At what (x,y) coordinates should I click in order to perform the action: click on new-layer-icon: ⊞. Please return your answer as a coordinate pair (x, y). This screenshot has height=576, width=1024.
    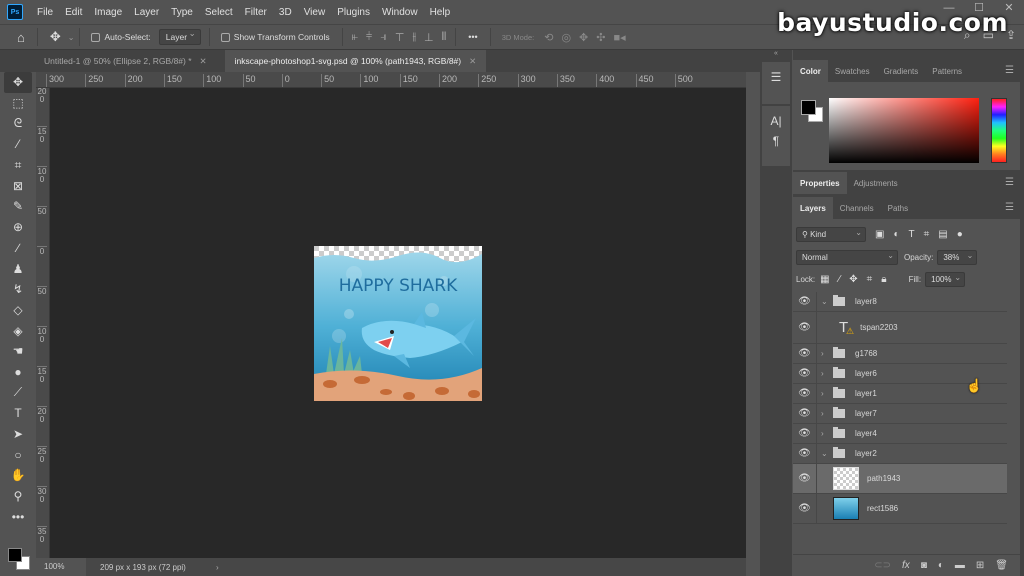
    Looking at the image, I should click on (980, 565).